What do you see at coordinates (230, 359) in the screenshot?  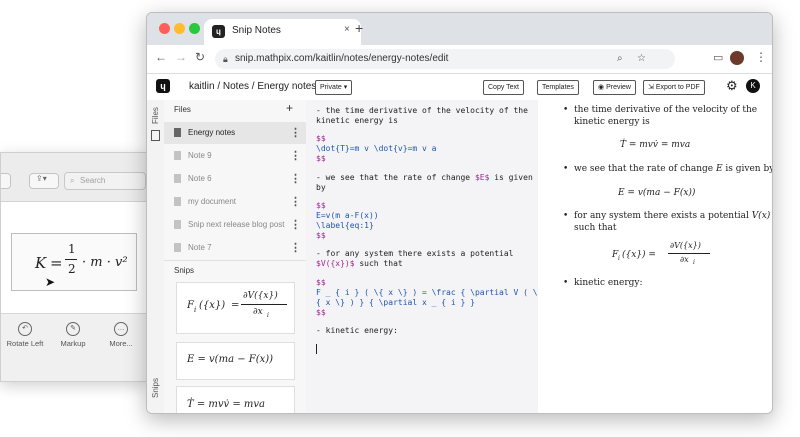 I see `snip-eq-text: E = v(ma − F(x))` at bounding box center [230, 359].